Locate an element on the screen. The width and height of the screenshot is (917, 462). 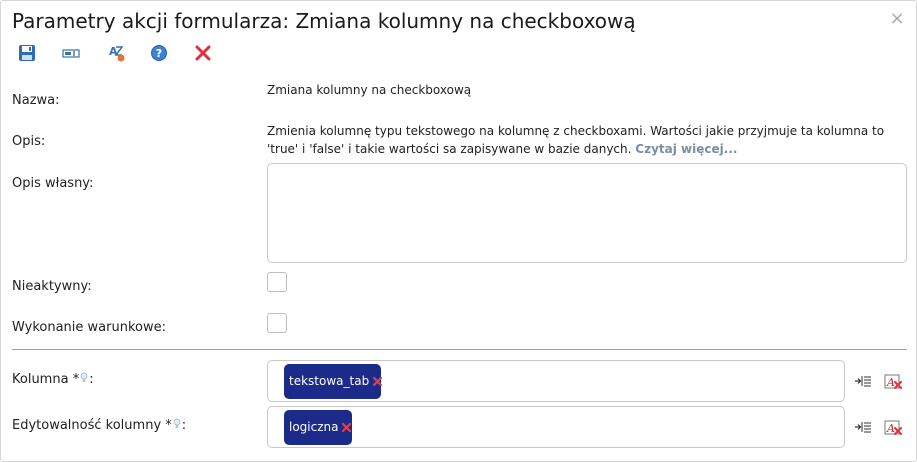
spellcheck-icon: A is located at coordinates (117, 53).